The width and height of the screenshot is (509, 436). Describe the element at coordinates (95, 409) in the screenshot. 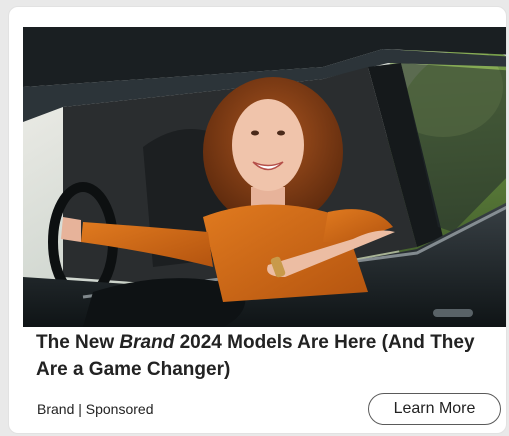

I see `sponsor-label: Brand | Sponsored` at that location.